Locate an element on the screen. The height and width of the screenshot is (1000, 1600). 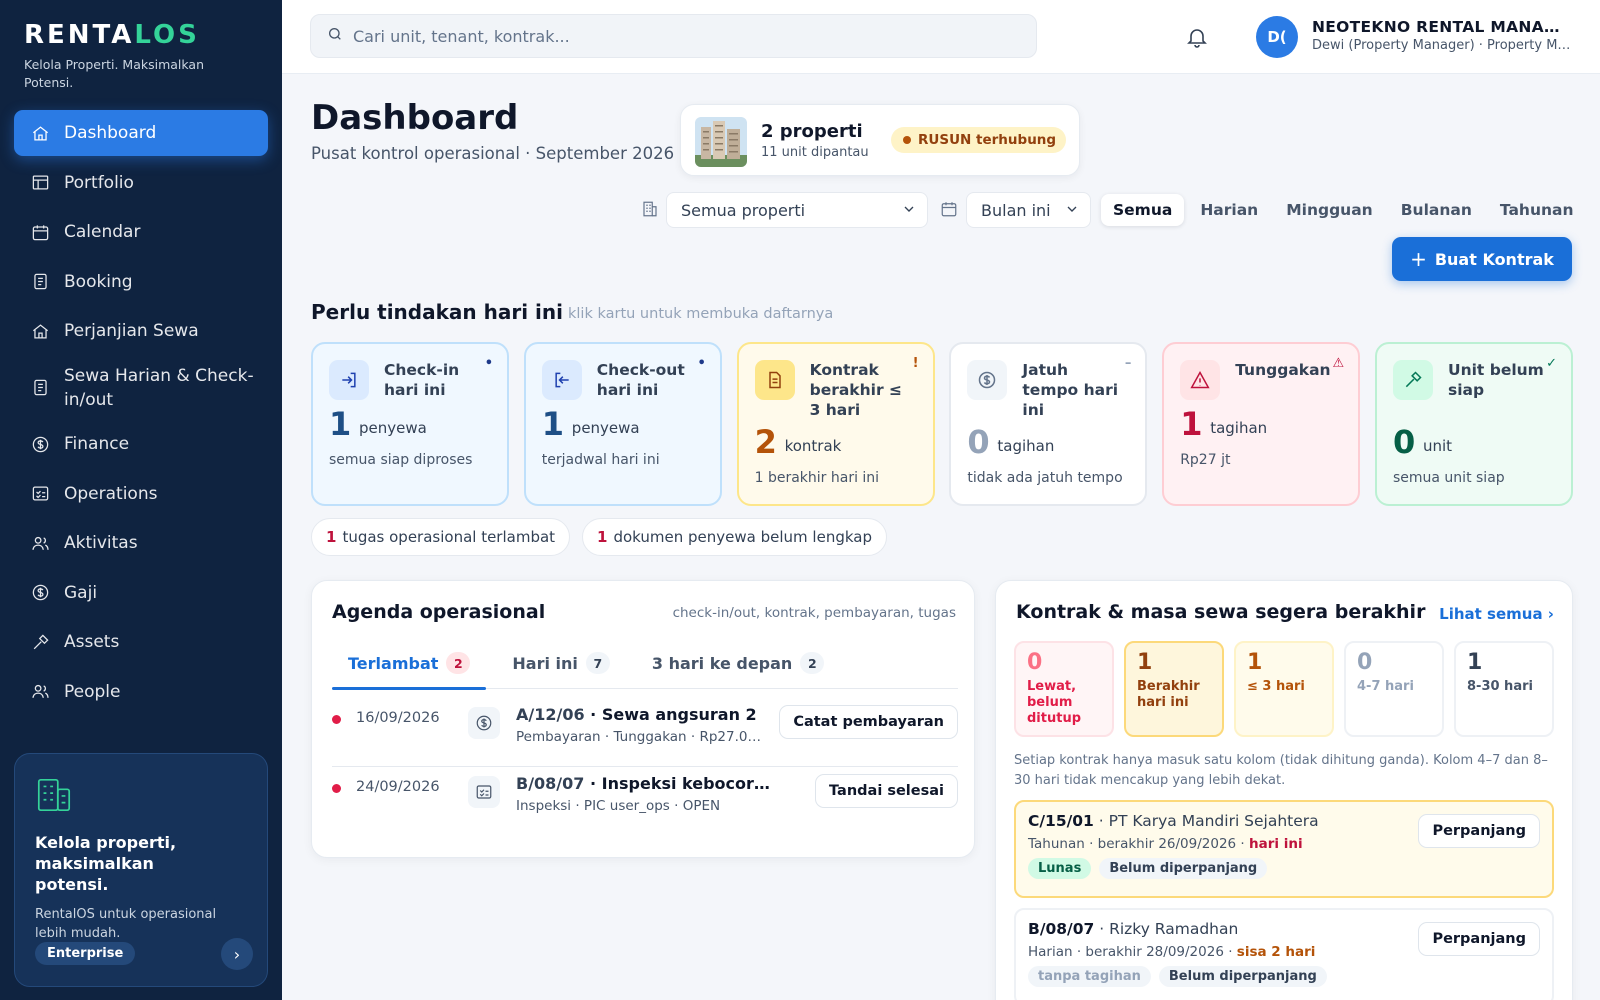
view-all-link: Lihat semua › is located at coordinates (1496, 614).